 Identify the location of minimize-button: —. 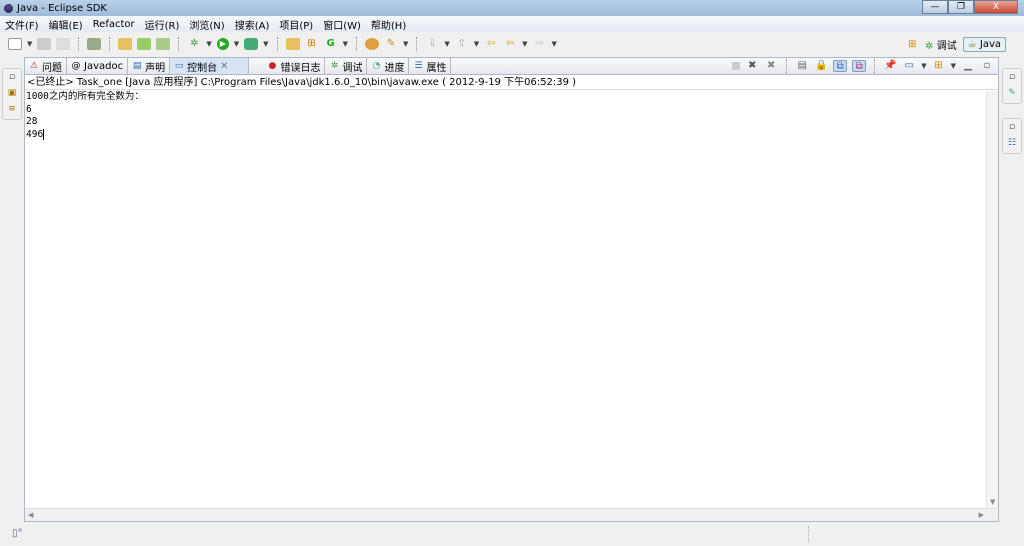
(935, 7).